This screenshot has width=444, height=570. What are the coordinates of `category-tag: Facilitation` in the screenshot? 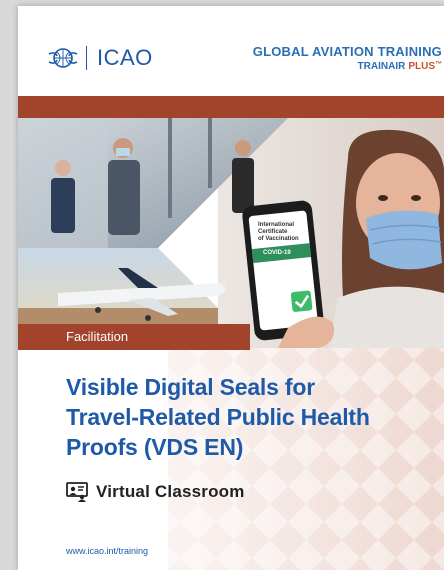 It's located at (134, 337).